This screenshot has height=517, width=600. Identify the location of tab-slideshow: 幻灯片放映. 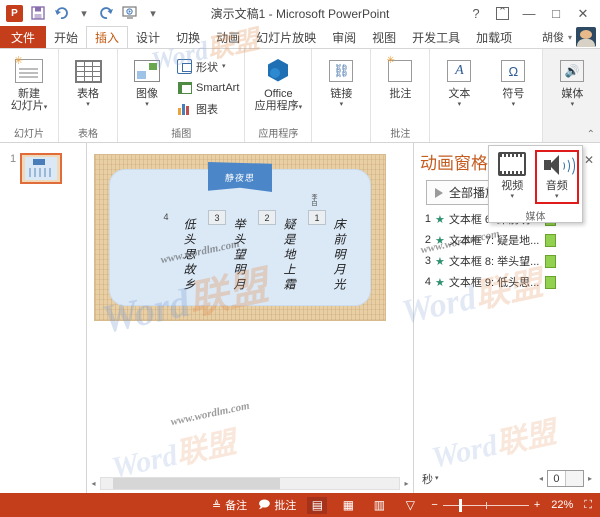
(286, 37).